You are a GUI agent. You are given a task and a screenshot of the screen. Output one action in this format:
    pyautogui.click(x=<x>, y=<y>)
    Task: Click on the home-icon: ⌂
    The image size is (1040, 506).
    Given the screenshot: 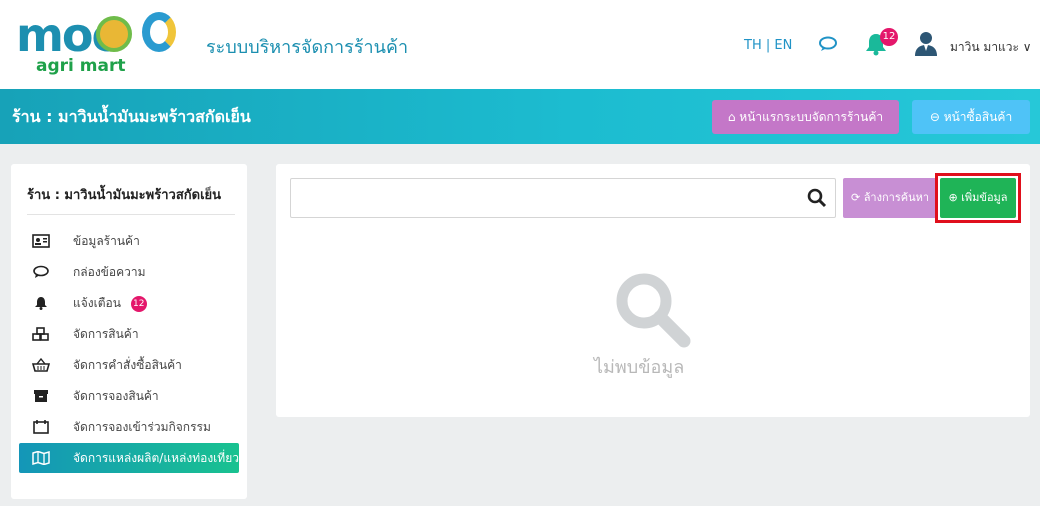 What is the action you would take?
    pyautogui.click(x=733, y=117)
    